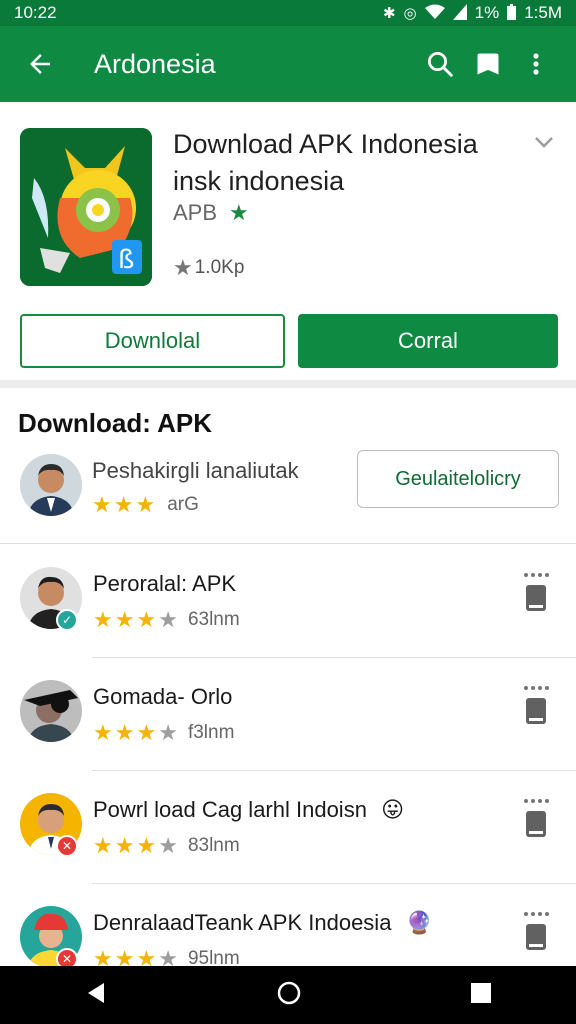 The width and height of the screenshot is (576, 1024). What do you see at coordinates (288, 601) in the screenshot?
I see `list-item: ✓ Peroralal: APK ★ ★ ★ ★ 63lnm` at bounding box center [288, 601].